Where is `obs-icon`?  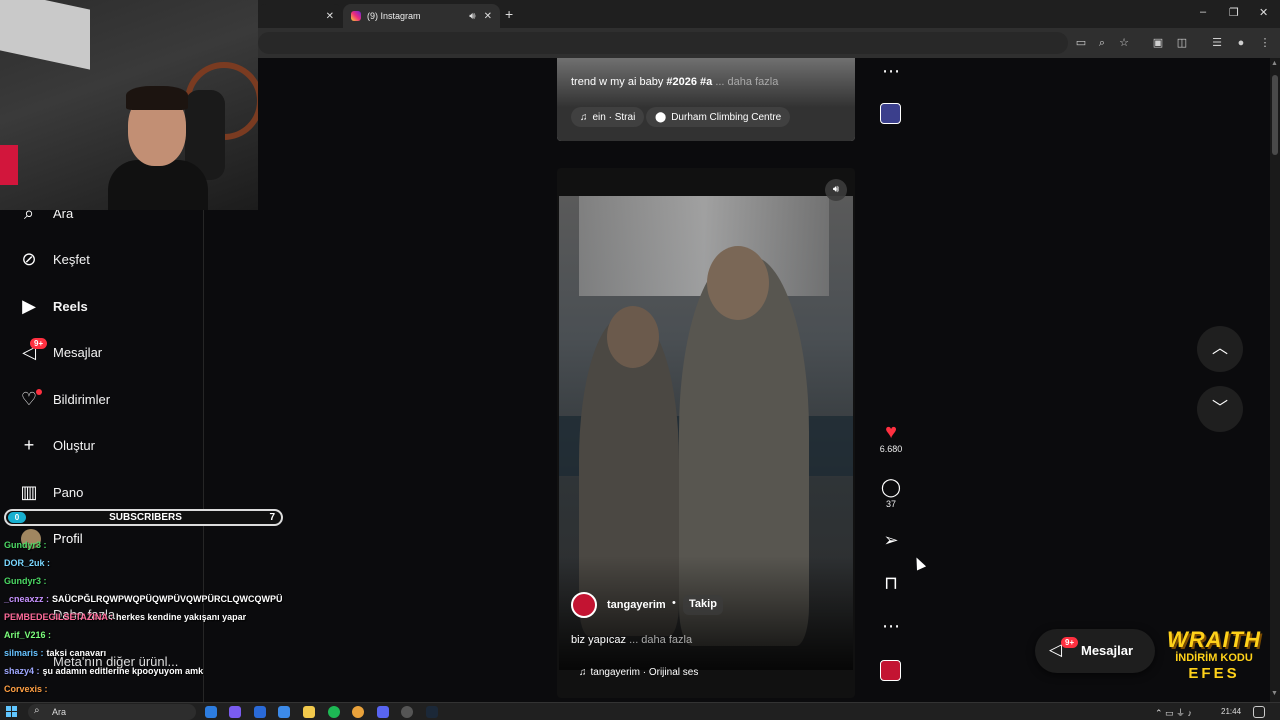
obs-icon is located at coordinates (407, 712).